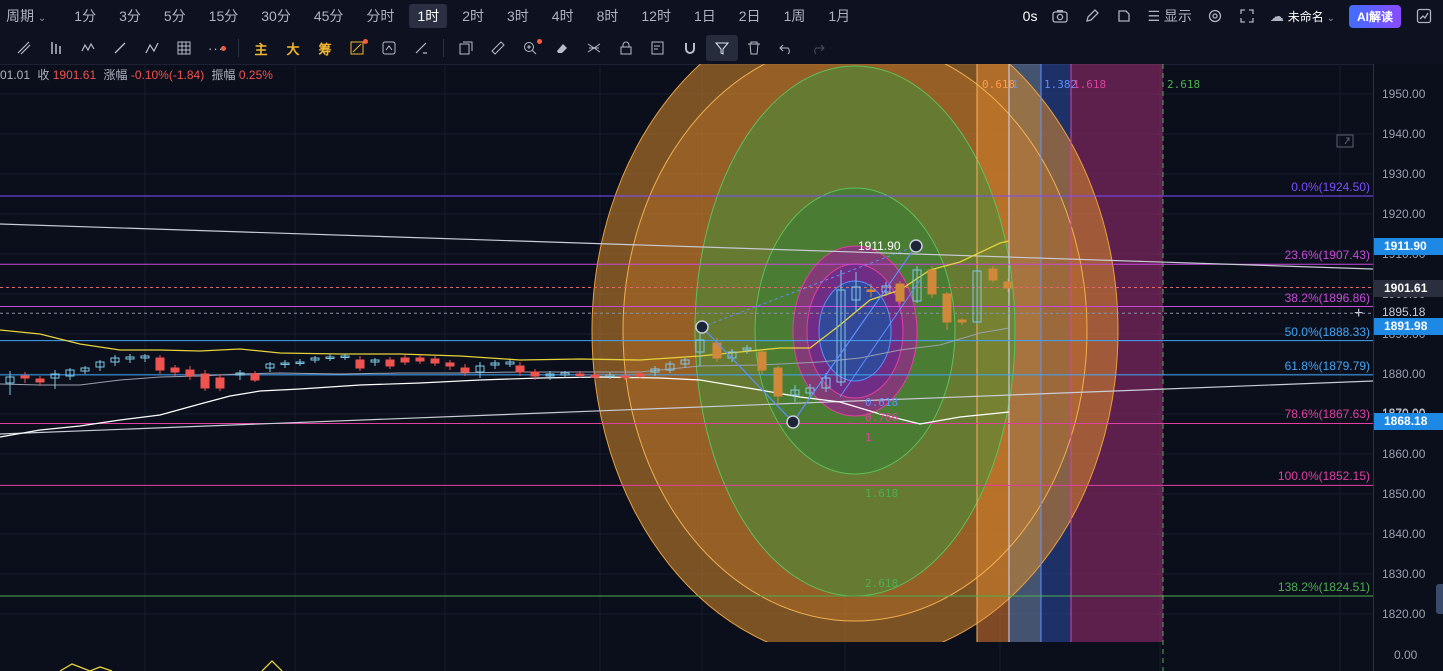  What do you see at coordinates (1424, 16) in the screenshot?
I see `share-chart-icon` at bounding box center [1424, 16].